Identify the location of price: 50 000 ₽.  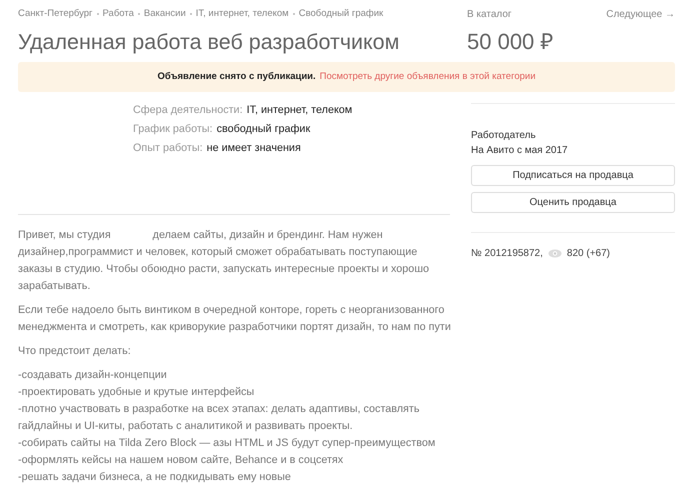
(510, 42).